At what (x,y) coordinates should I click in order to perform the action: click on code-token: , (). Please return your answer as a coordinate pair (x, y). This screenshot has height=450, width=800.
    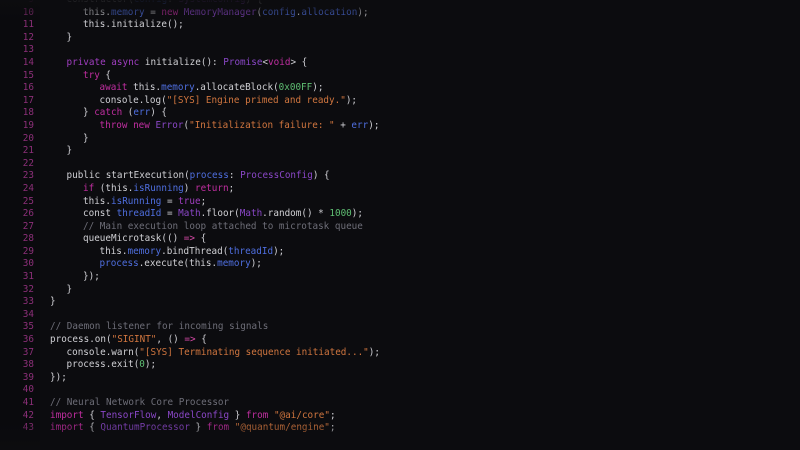
    Looking at the image, I should click on (170, 340).